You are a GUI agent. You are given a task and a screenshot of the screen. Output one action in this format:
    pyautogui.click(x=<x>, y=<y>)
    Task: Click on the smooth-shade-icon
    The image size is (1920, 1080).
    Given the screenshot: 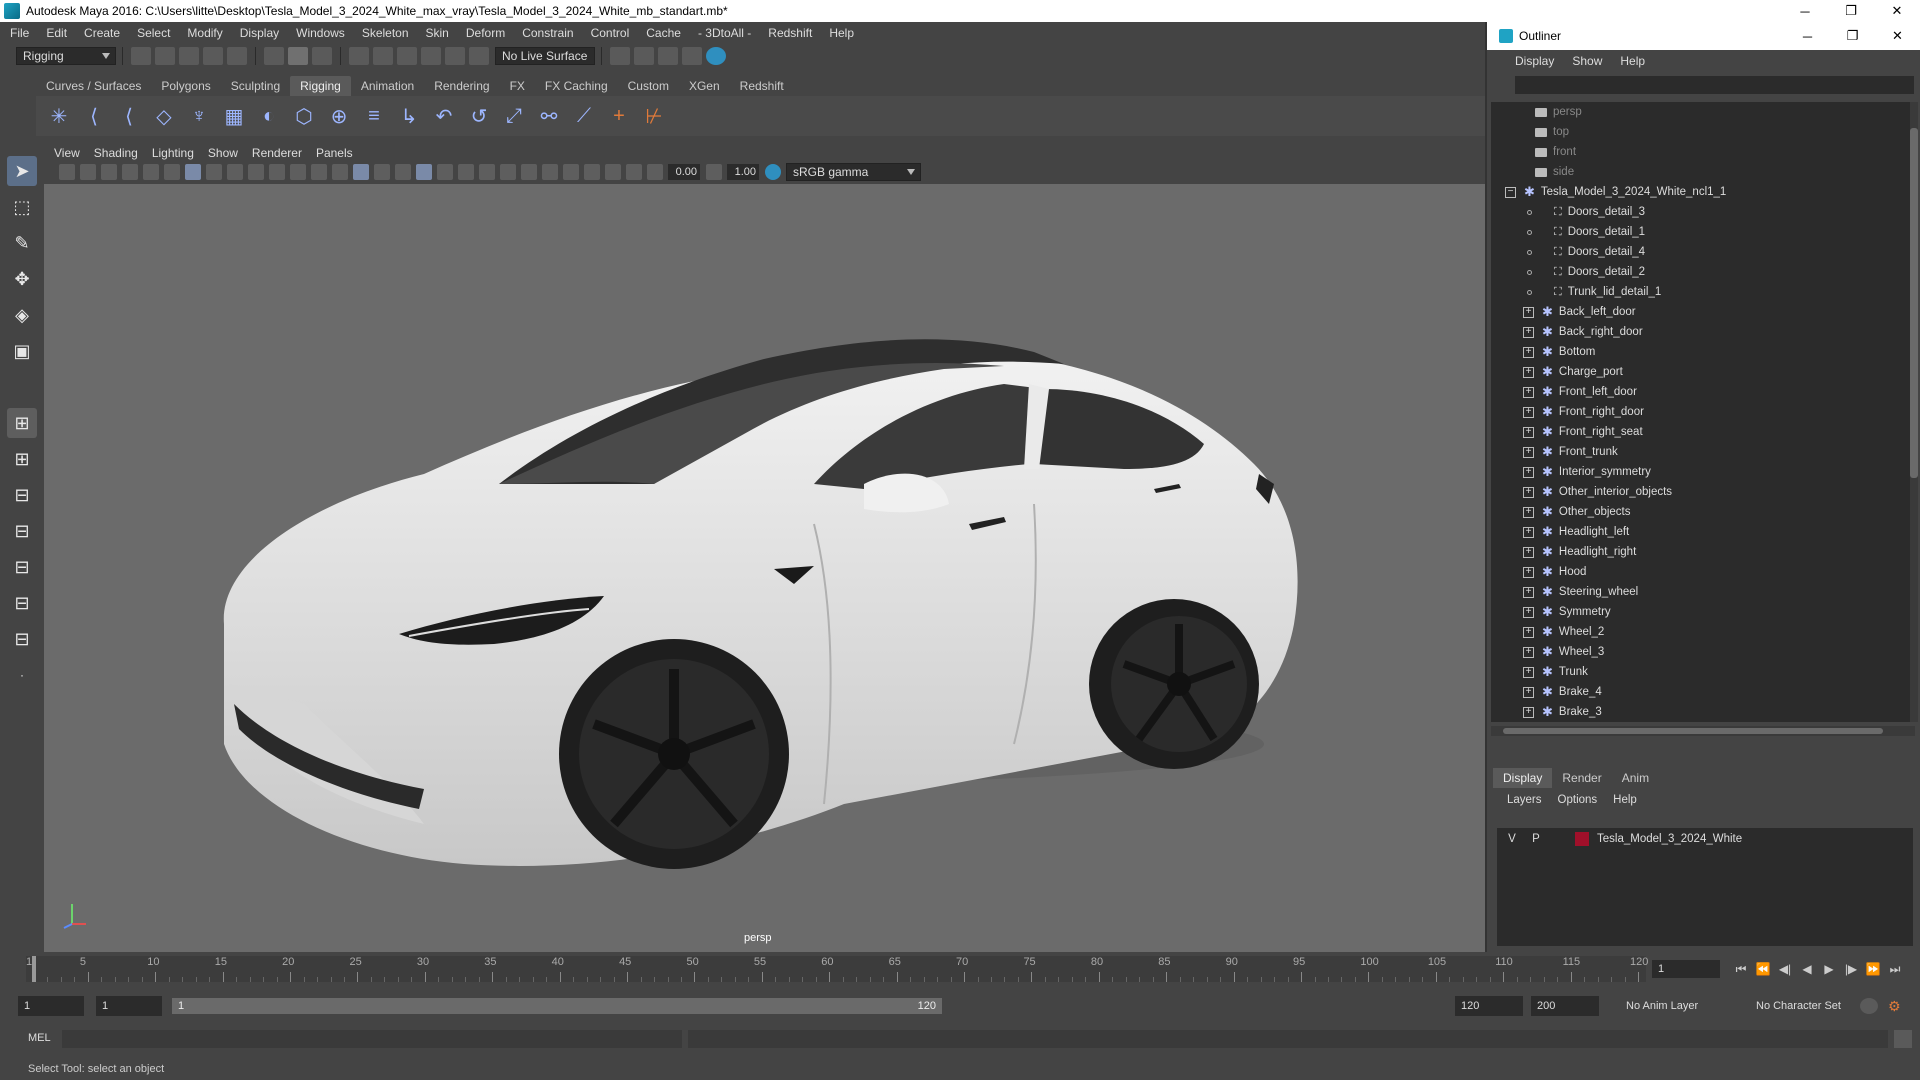 What is the action you would take?
    pyautogui.click(x=361, y=172)
    